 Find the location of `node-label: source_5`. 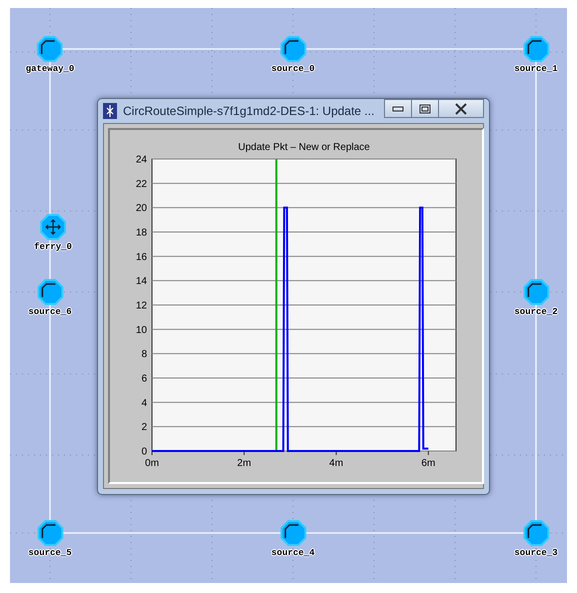

node-label: source_5 is located at coordinates (50, 553).